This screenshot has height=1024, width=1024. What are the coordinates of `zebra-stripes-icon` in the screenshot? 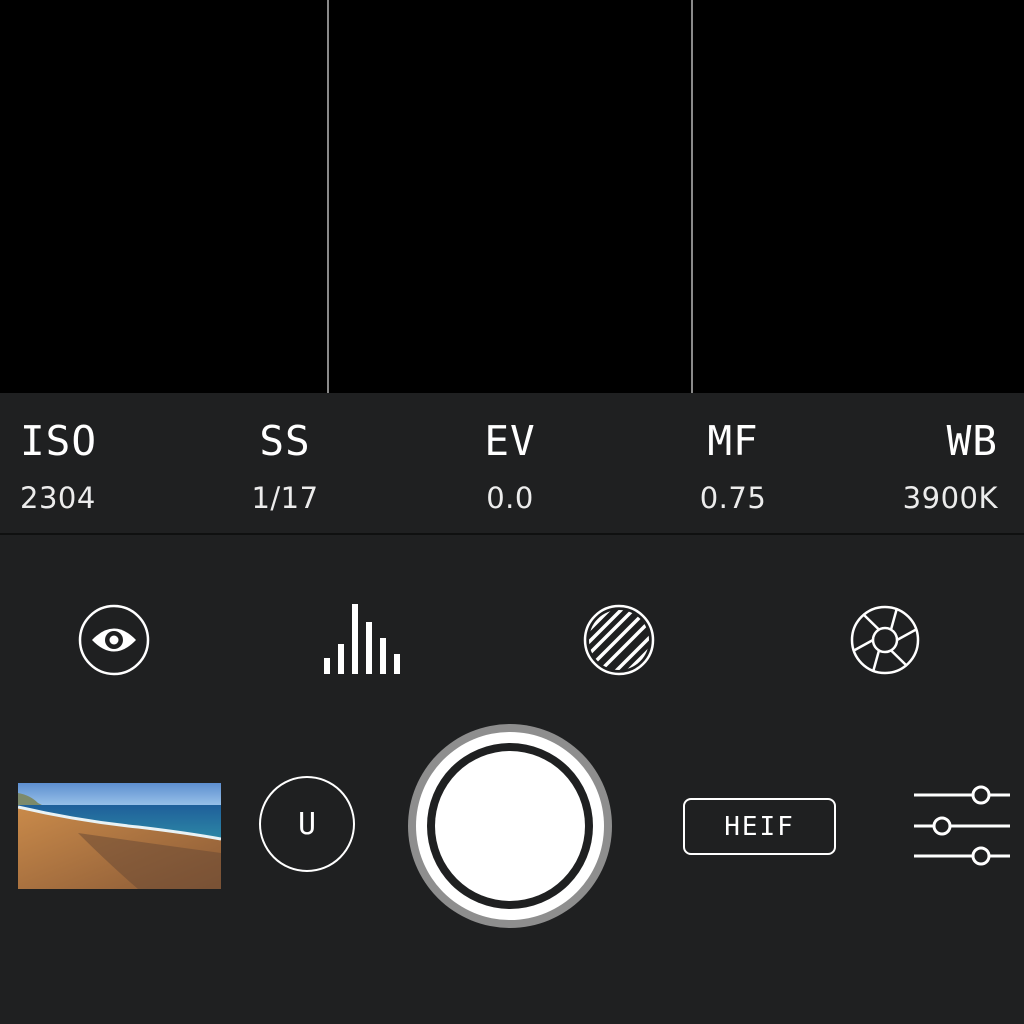 It's located at (619, 640).